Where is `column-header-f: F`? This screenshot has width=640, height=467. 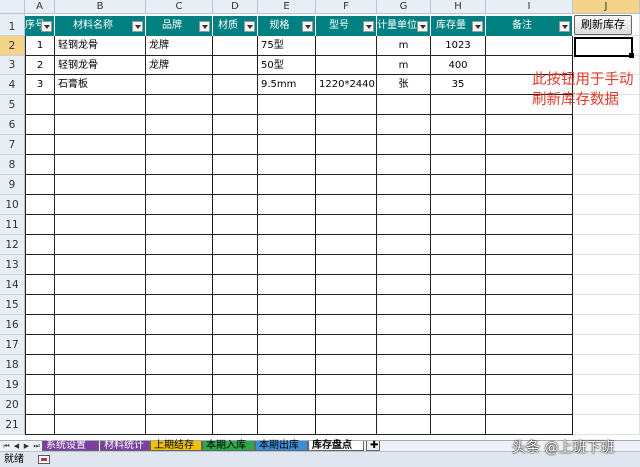
column-header-f: F is located at coordinates (346, 7).